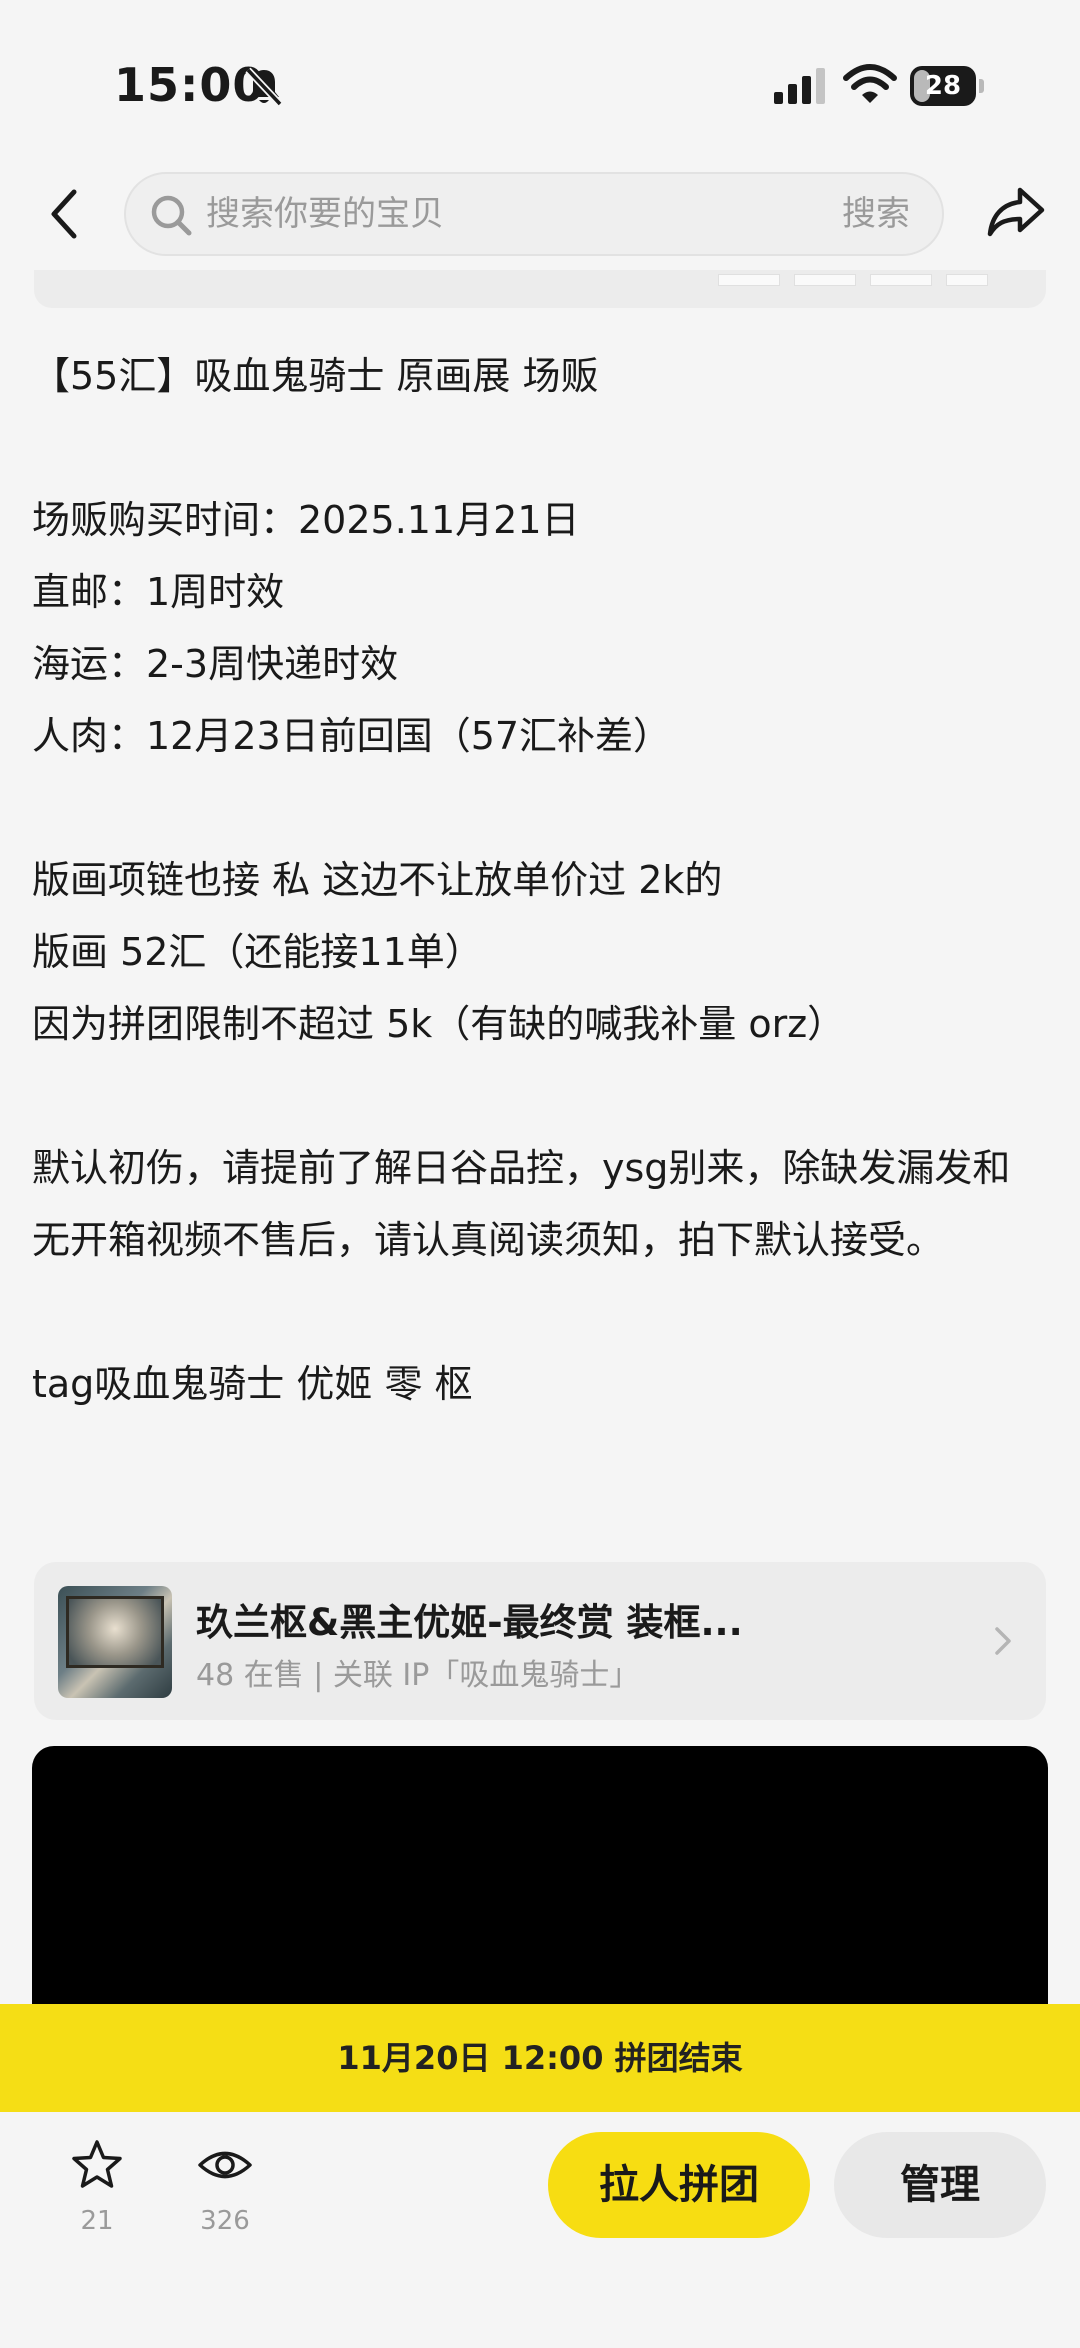 The height and width of the screenshot is (2348, 1080). Describe the element at coordinates (940, 2185) in the screenshot. I see `manage-button: 管理` at that location.